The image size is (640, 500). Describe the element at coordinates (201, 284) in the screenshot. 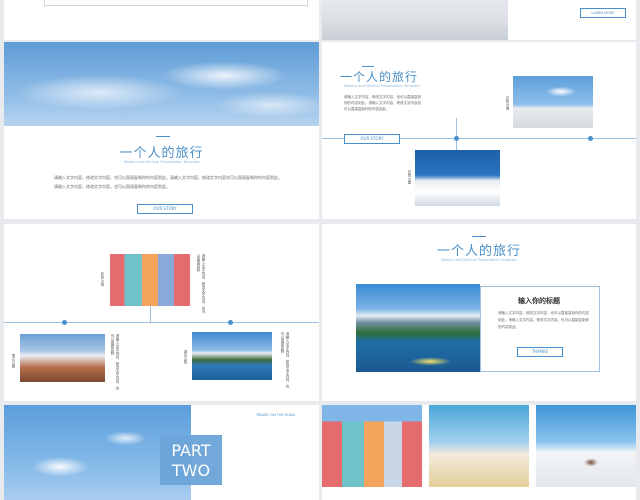

I see `vertical-text-a: 请输入文字内容，修改文字内容，也可以直接复制` at that location.